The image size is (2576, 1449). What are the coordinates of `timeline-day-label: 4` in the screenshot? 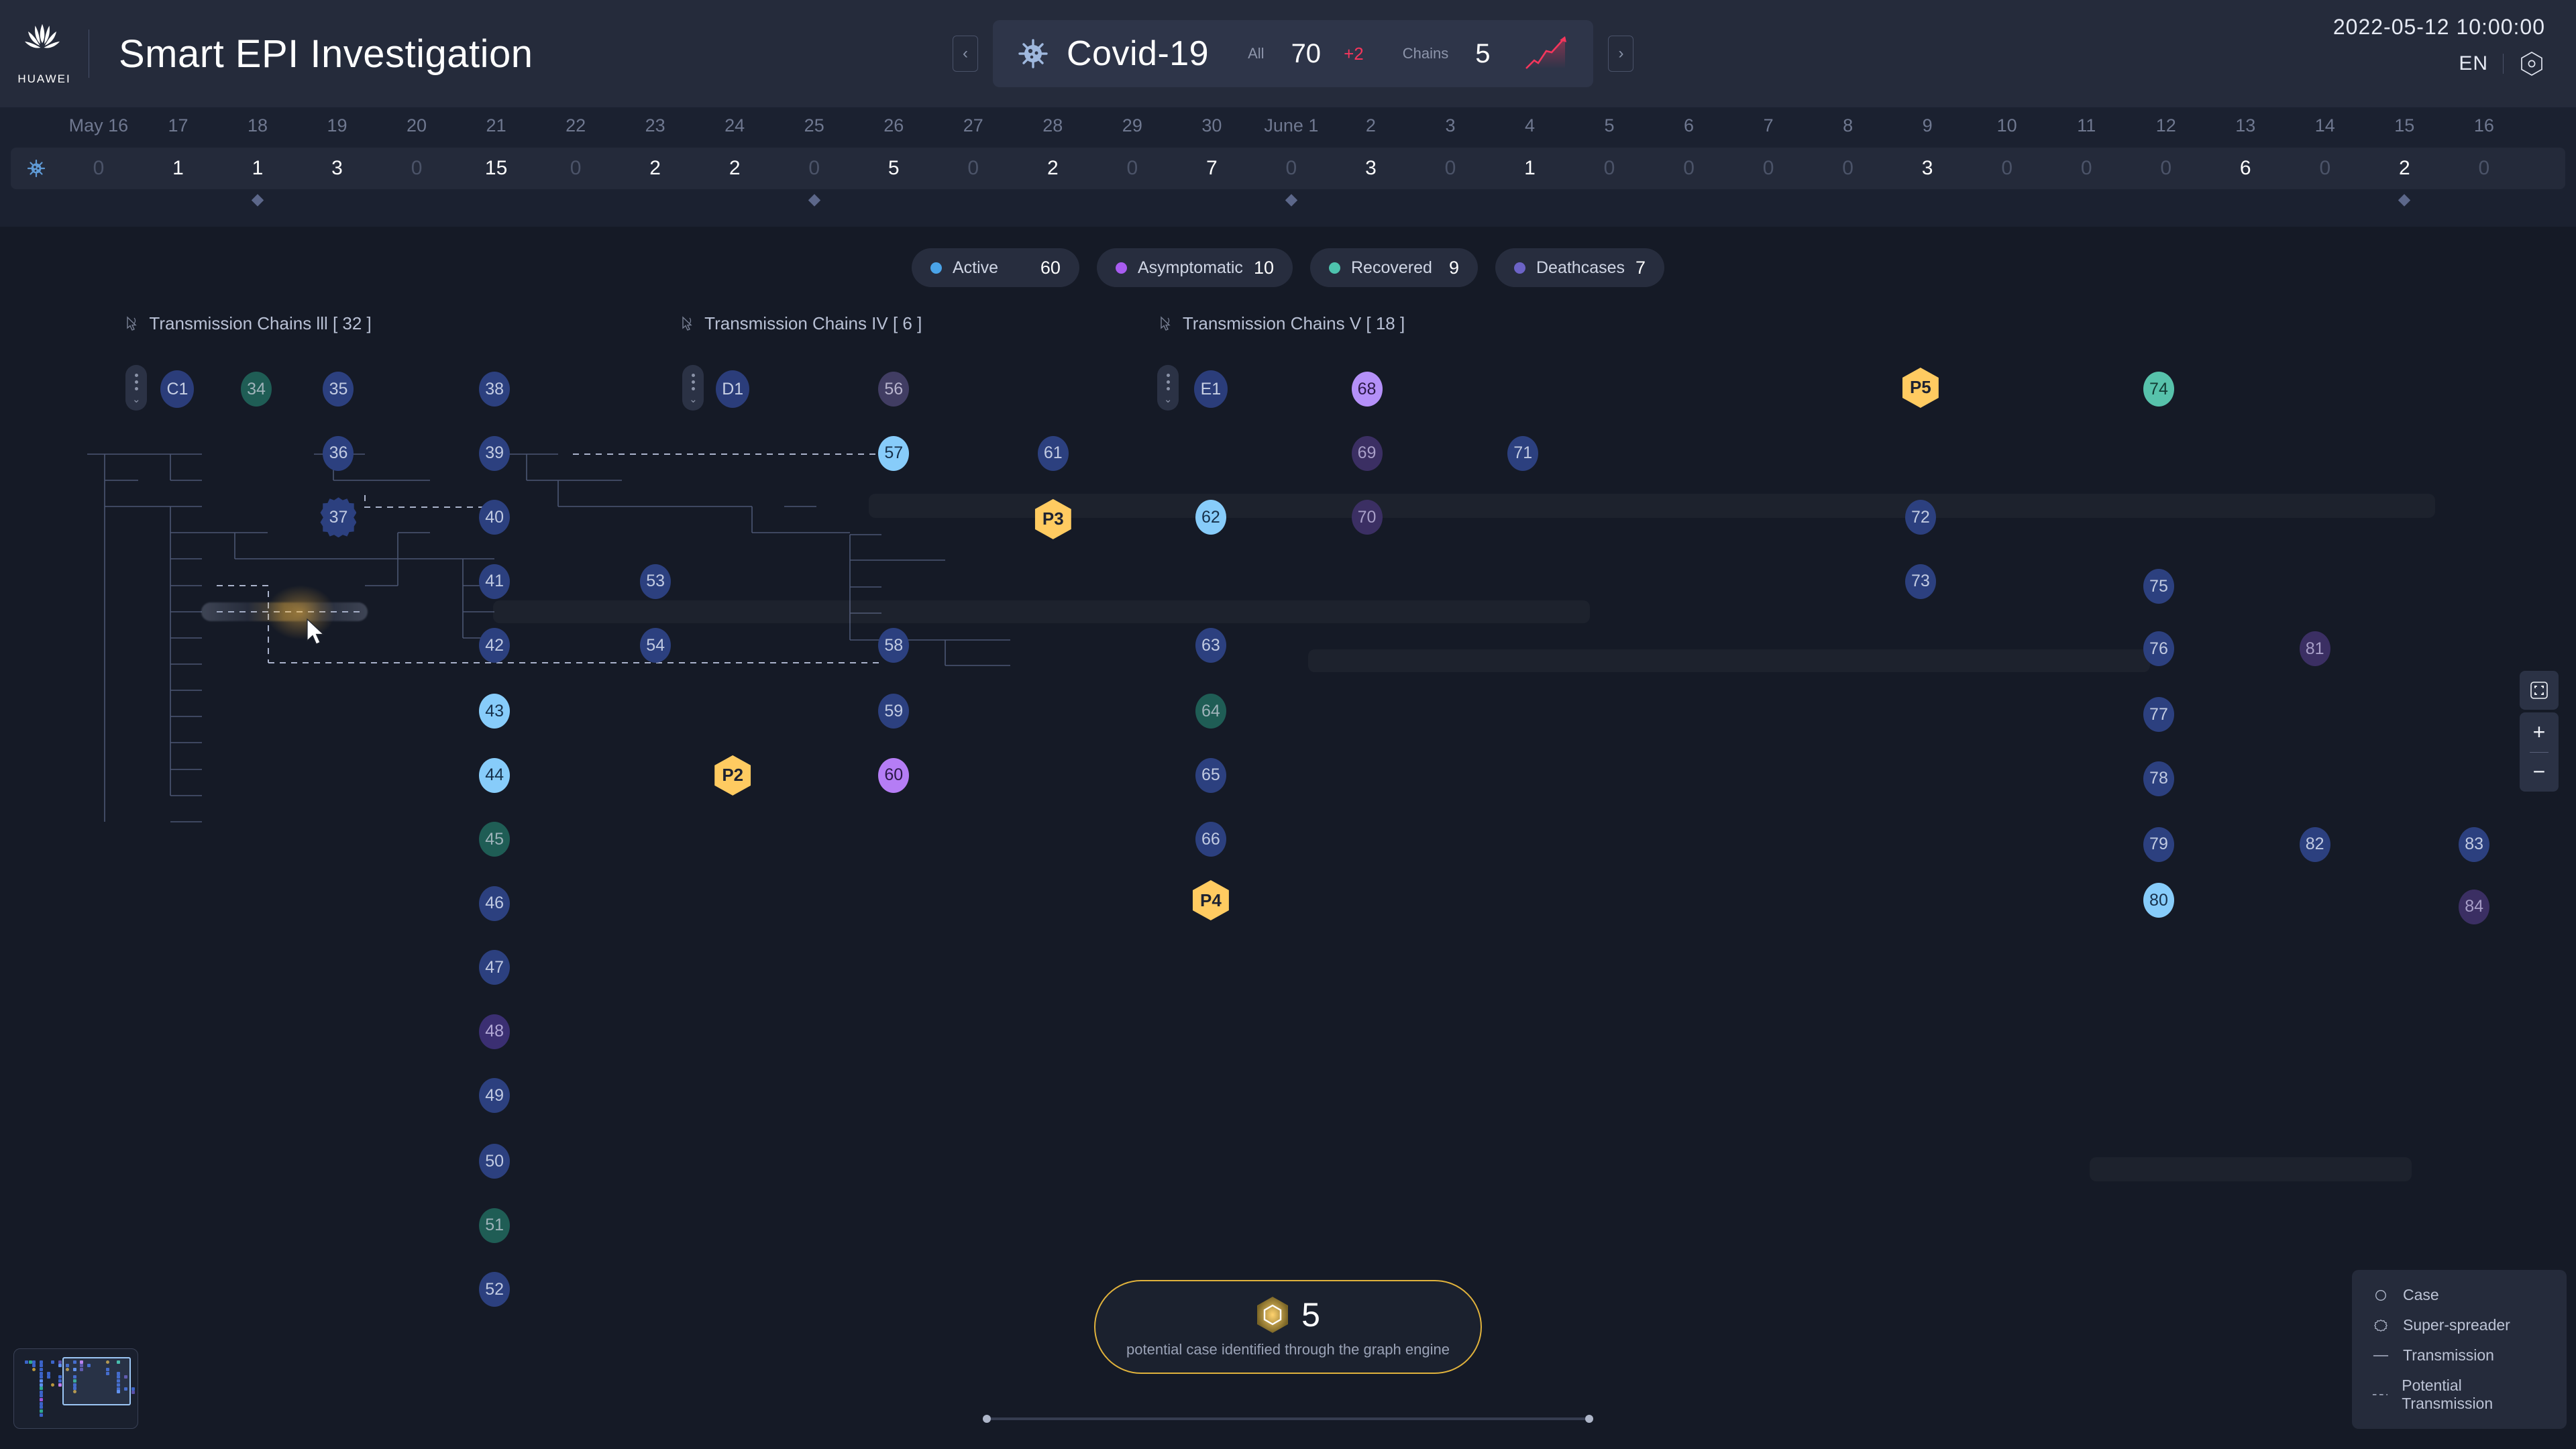 It's located at (1529, 125).